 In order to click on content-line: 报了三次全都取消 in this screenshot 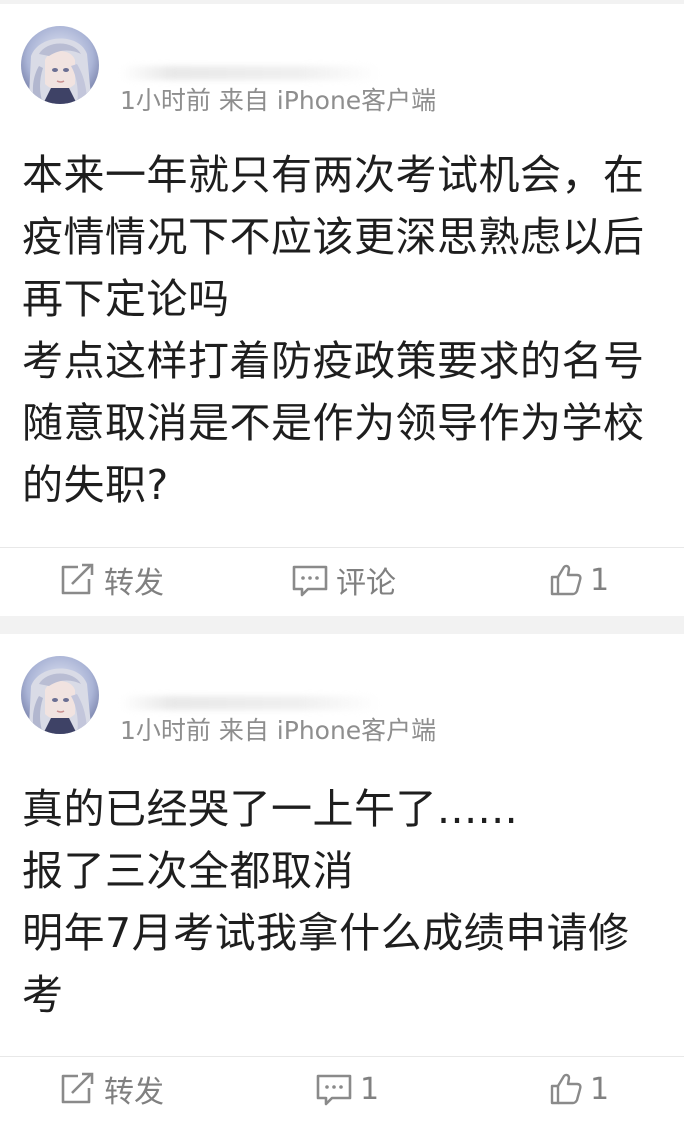, I will do `click(188, 871)`.